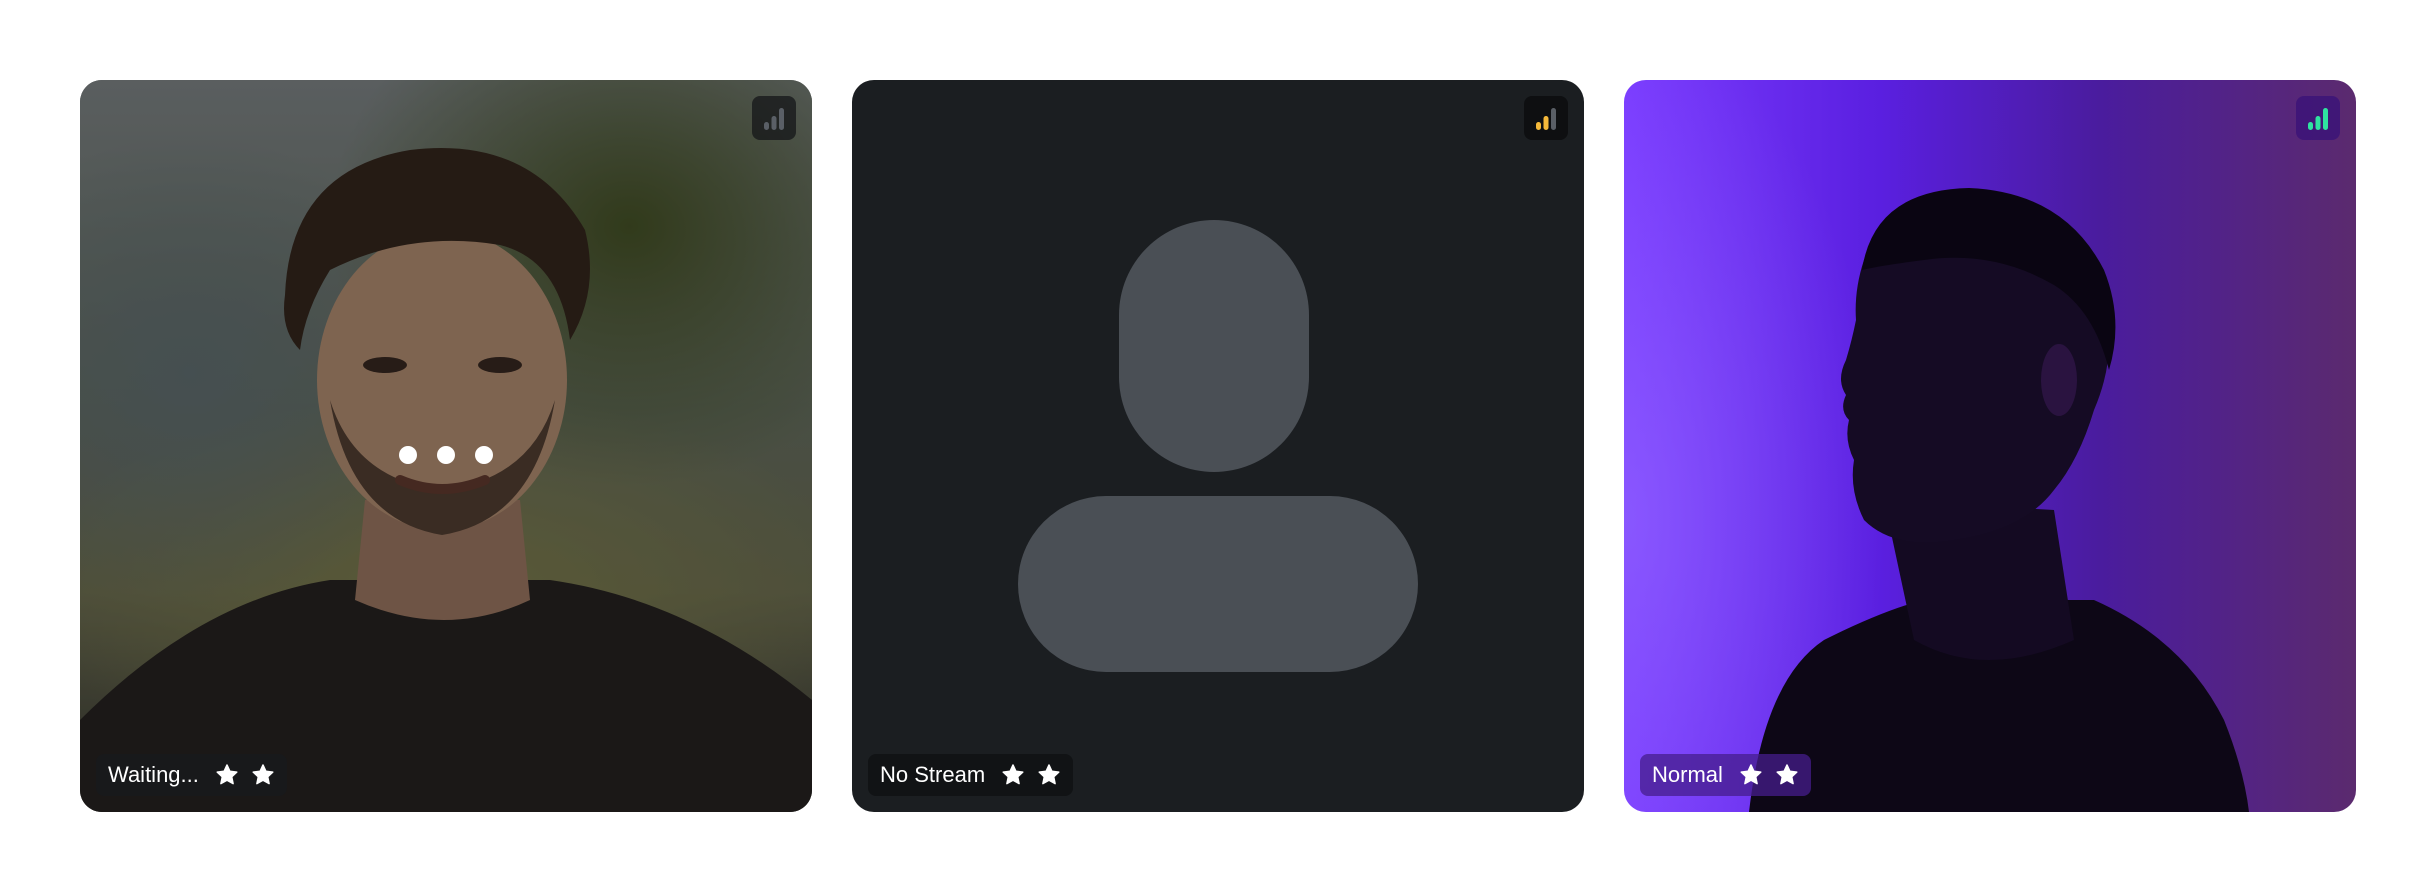 The width and height of the screenshot is (2436, 892). I want to click on avatar-placeholder-icon, so click(1218, 446).